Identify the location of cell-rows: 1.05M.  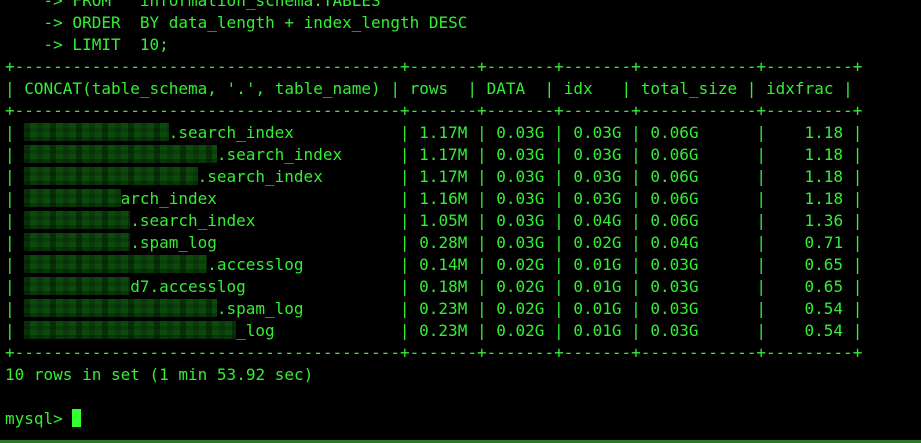
(443, 220).